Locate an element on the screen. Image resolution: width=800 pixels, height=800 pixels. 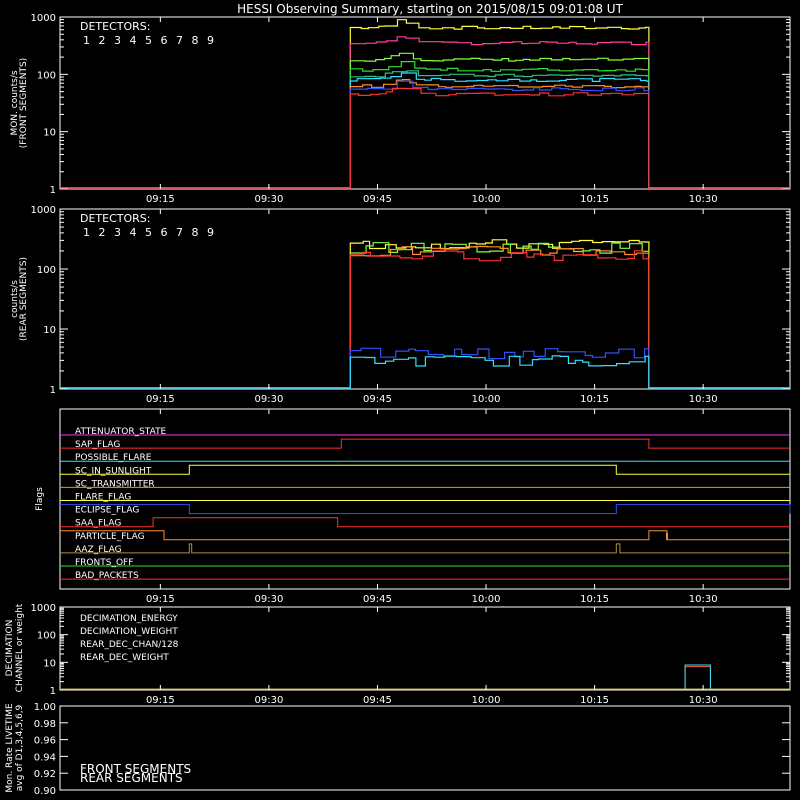
front-detector-legend: 123456789 is located at coordinates (148, 40).